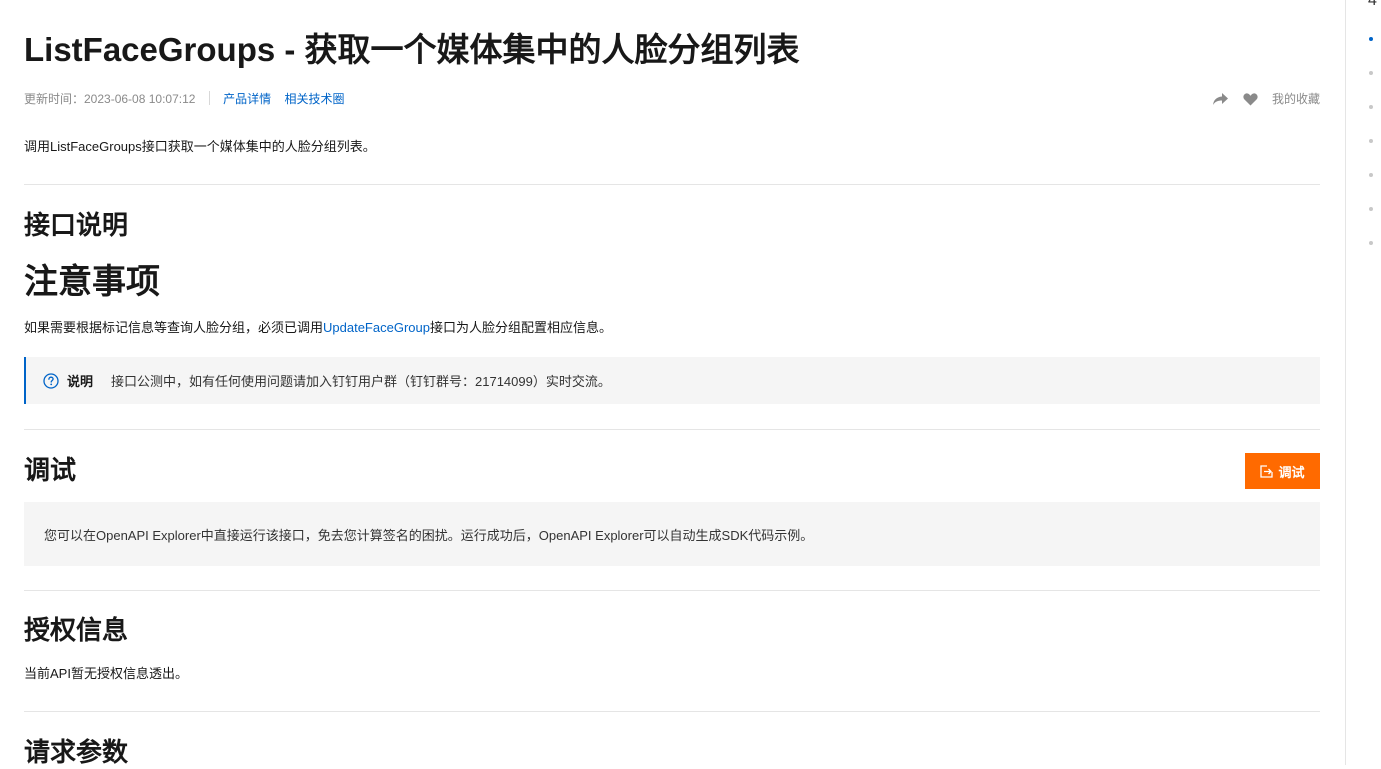 The height and width of the screenshot is (769, 1381). Describe the element at coordinates (76, 225) in the screenshot. I see `api-desc-heading: 接口说明` at that location.